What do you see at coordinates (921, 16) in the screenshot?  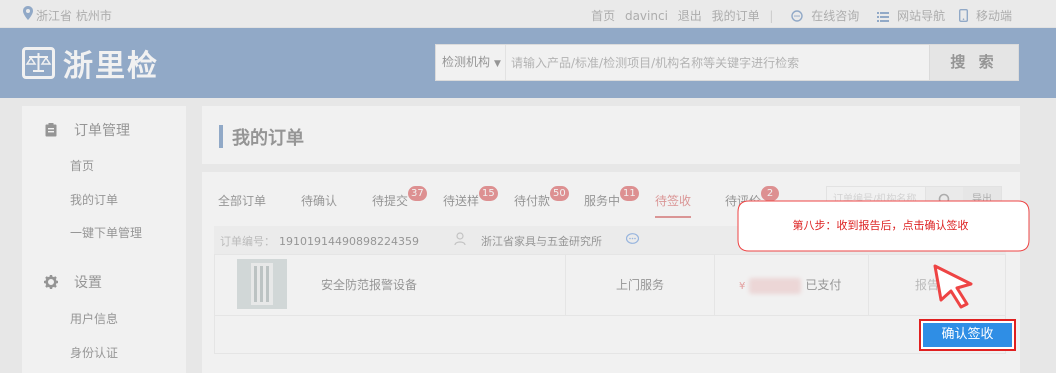 I see `site-nav-label: 网站导航` at bounding box center [921, 16].